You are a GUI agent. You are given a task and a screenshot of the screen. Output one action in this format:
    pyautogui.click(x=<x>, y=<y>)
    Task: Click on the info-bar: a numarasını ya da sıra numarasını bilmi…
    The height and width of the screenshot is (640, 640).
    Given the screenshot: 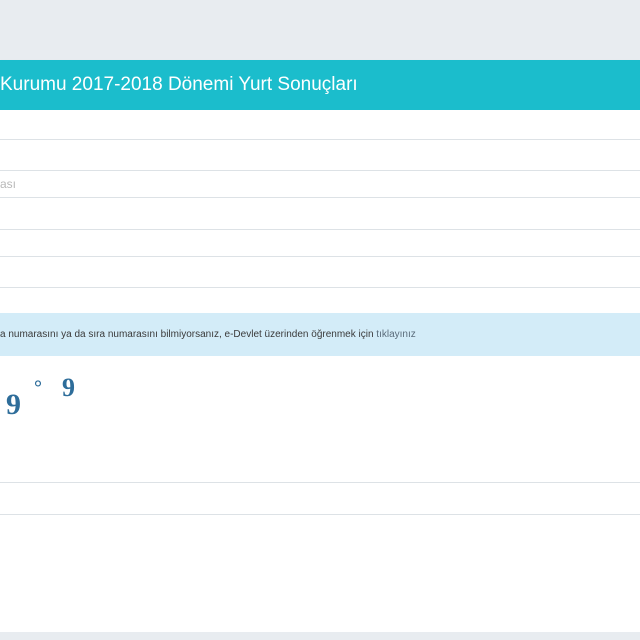 What is the action you would take?
    pyautogui.click(x=320, y=334)
    